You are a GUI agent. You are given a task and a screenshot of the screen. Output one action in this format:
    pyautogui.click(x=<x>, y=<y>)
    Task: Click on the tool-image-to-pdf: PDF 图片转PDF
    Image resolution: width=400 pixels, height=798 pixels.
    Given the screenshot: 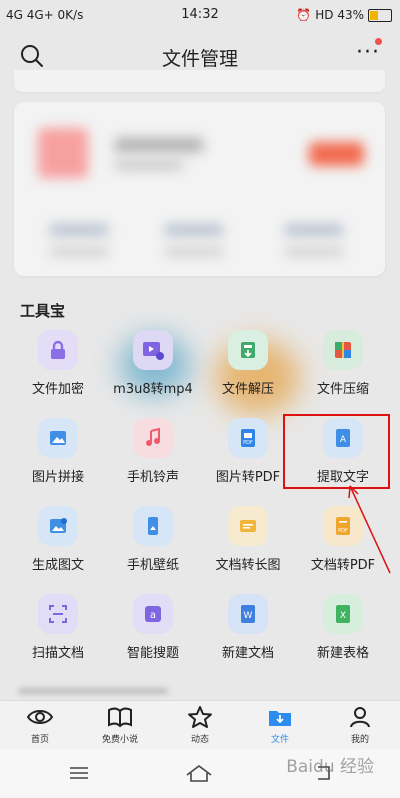 What is the action you would take?
    pyautogui.click(x=248, y=453)
    